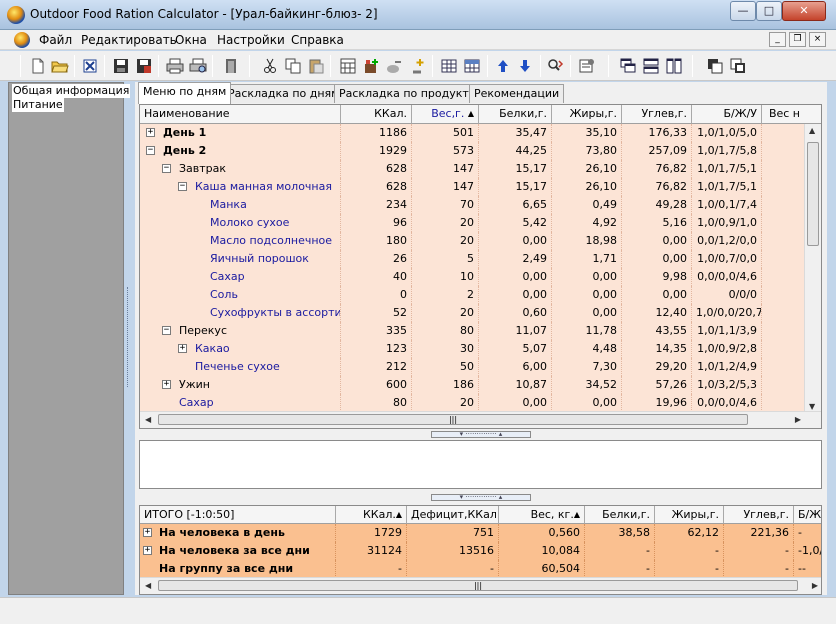 This screenshot has height=624, width=836. What do you see at coordinates (620, 533) in the screenshot?
I see `totals-cell-protein: 38,58` at bounding box center [620, 533].